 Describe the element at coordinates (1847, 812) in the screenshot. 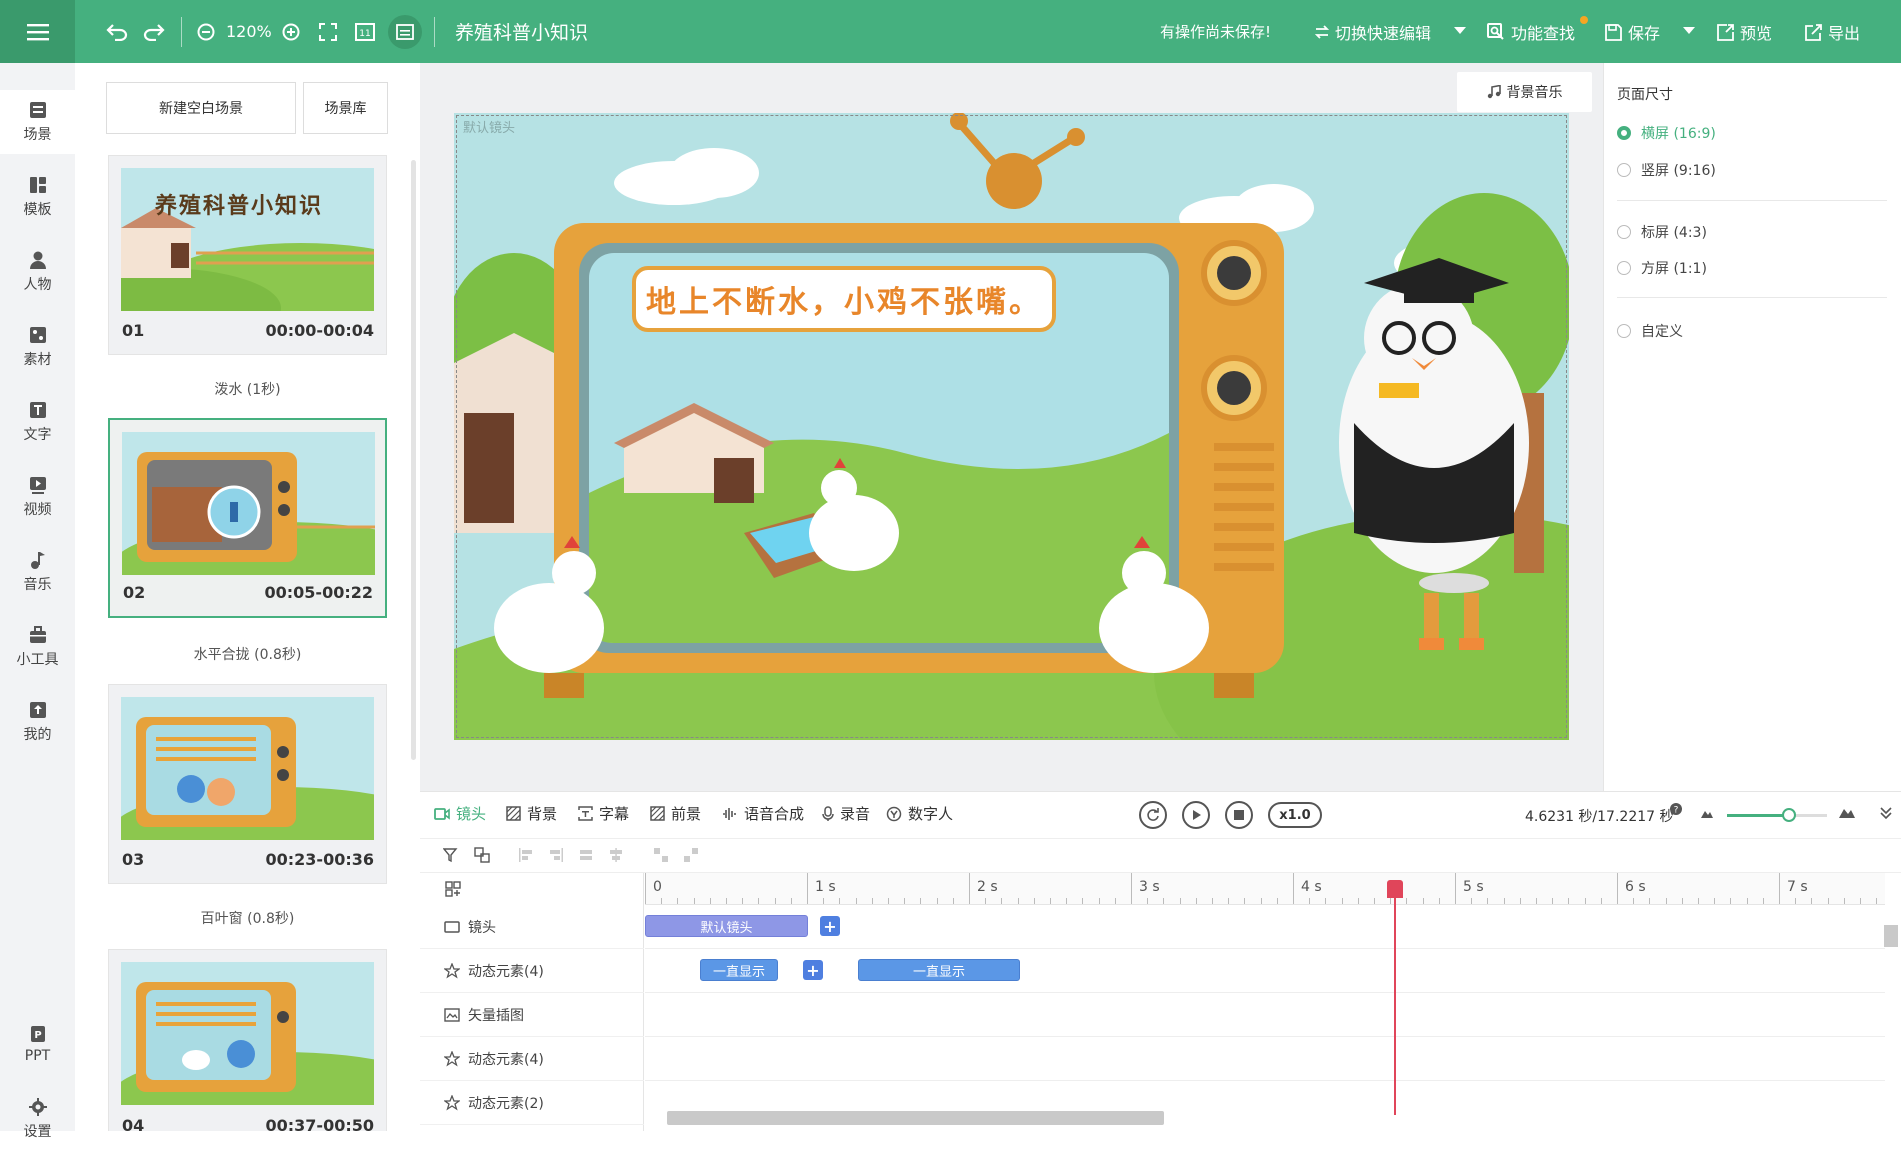

I see `zoom-in-mountain-icon` at that location.